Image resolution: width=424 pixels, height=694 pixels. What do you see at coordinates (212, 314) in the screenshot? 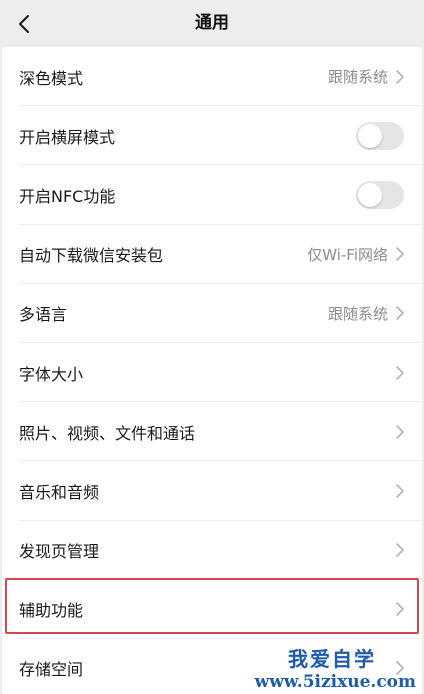
I see `setting-language: 多语言 跟随系统` at bounding box center [212, 314].